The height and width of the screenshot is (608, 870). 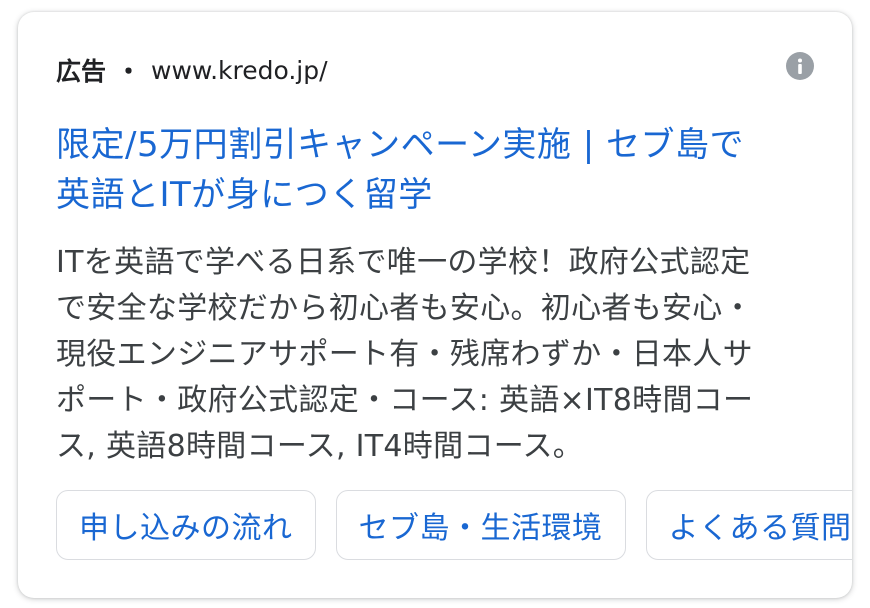 What do you see at coordinates (239, 70) in the screenshot?
I see `display-url: www.kredo.jp/` at bounding box center [239, 70].